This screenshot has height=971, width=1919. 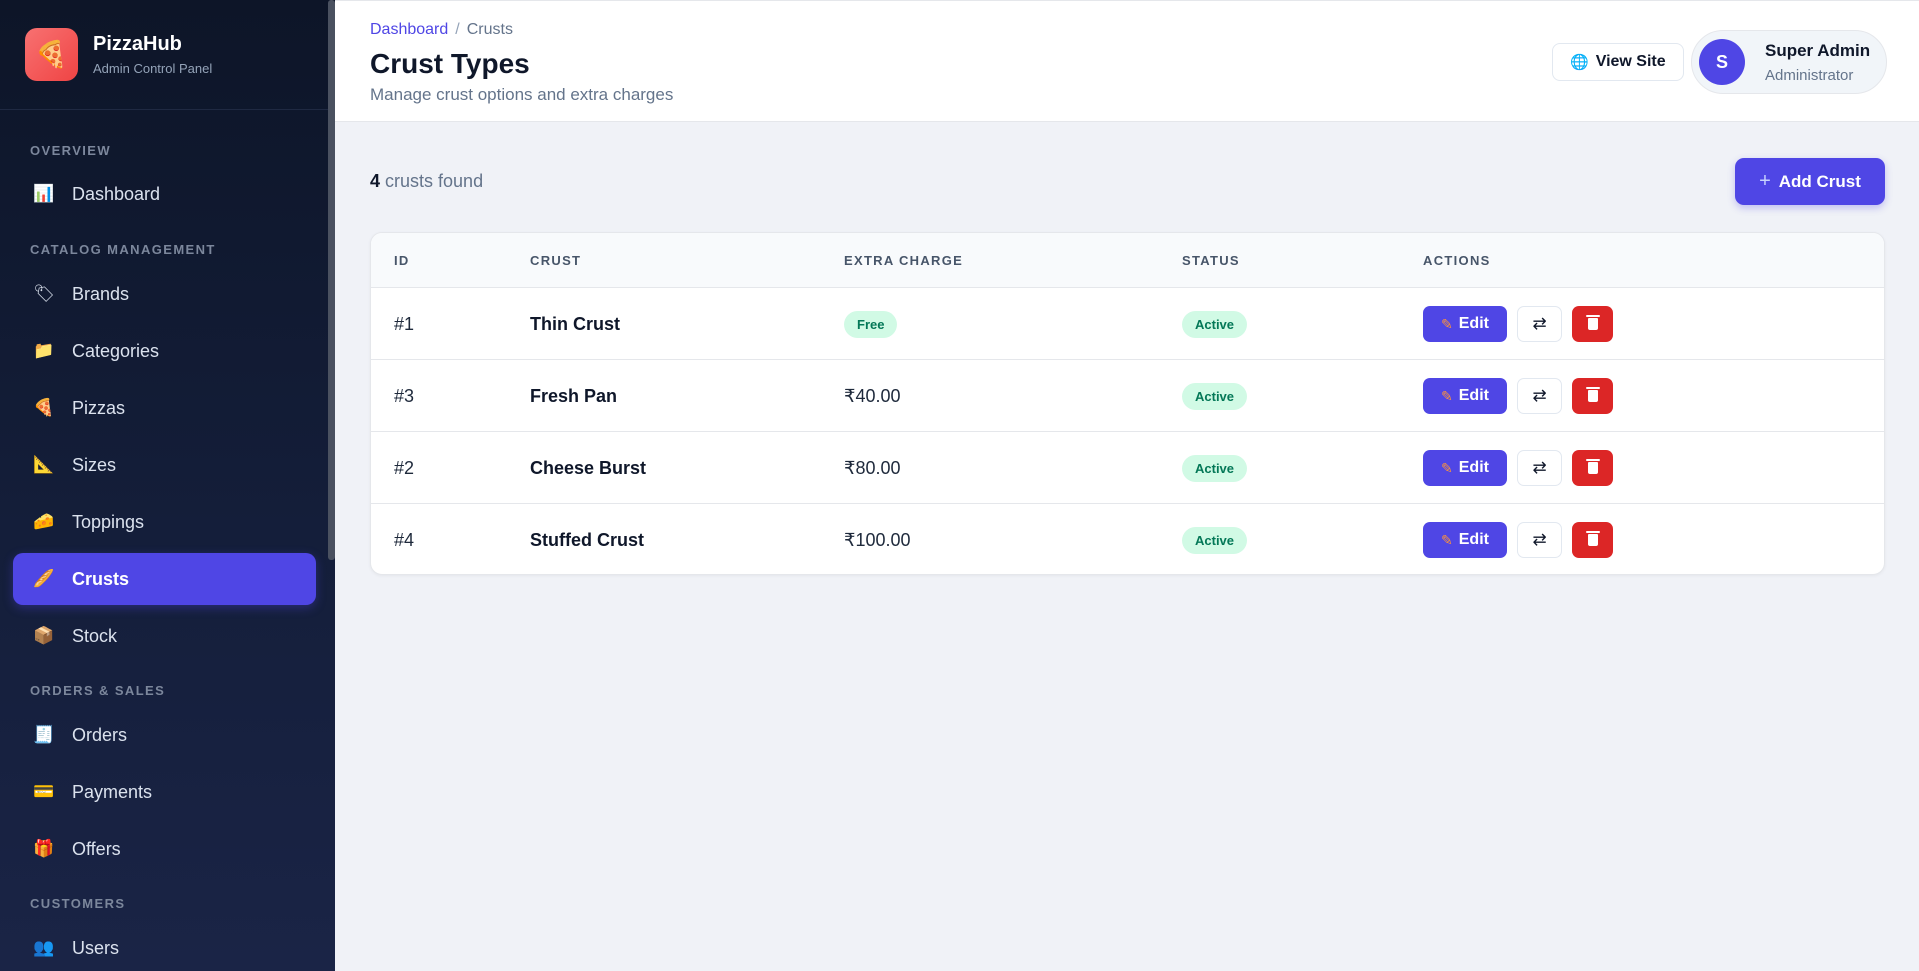 I want to click on sidebar-item-toppings: 🧀 Toppings, so click(x=164, y=522).